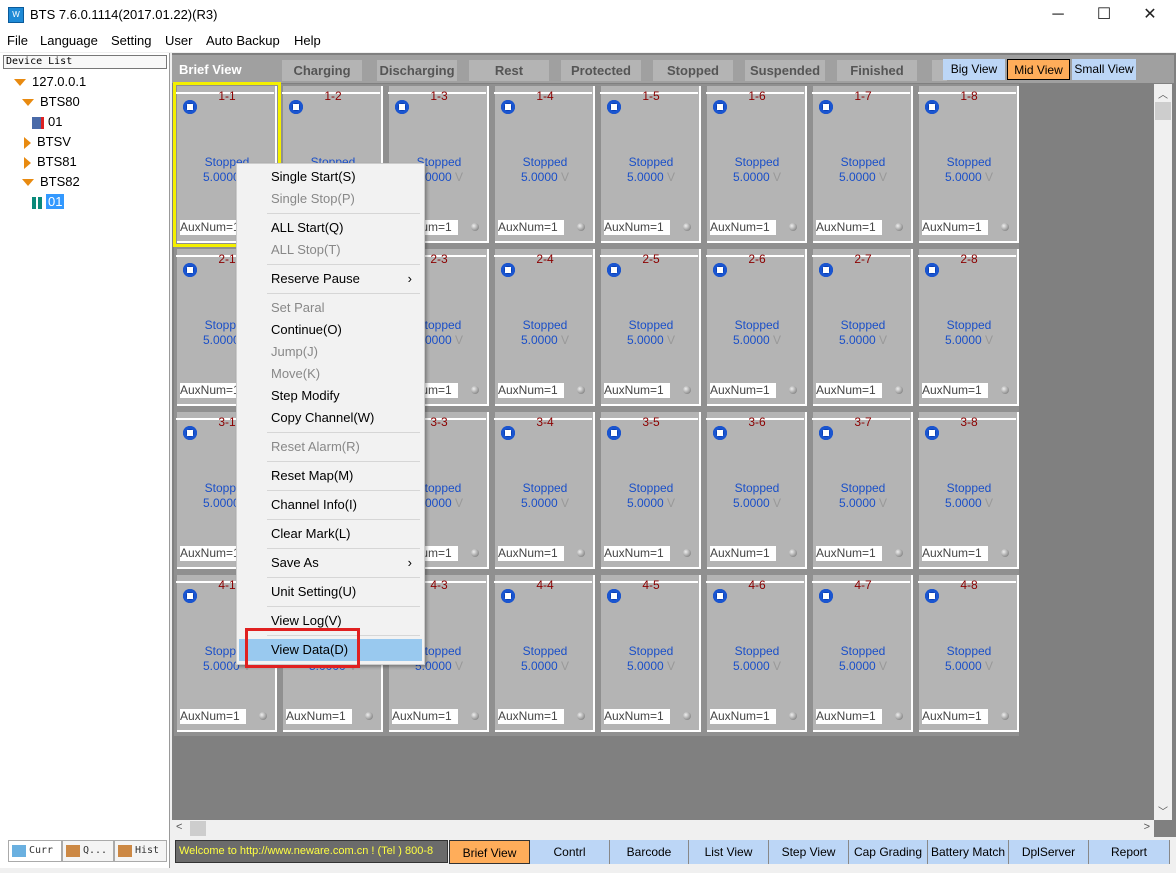 The width and height of the screenshot is (1176, 873). I want to click on menu-item-reserve-pause: Reserve Pause ›, so click(330, 279).